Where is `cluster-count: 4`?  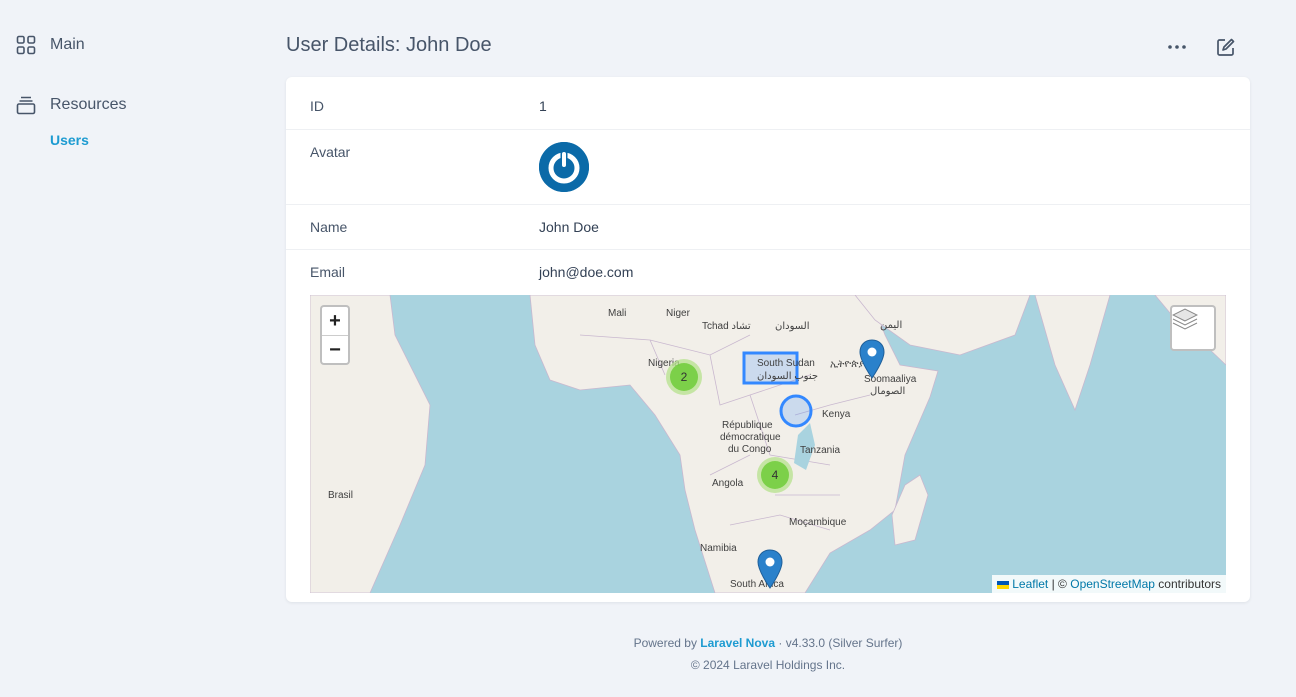
cluster-count: 4 is located at coordinates (775, 475).